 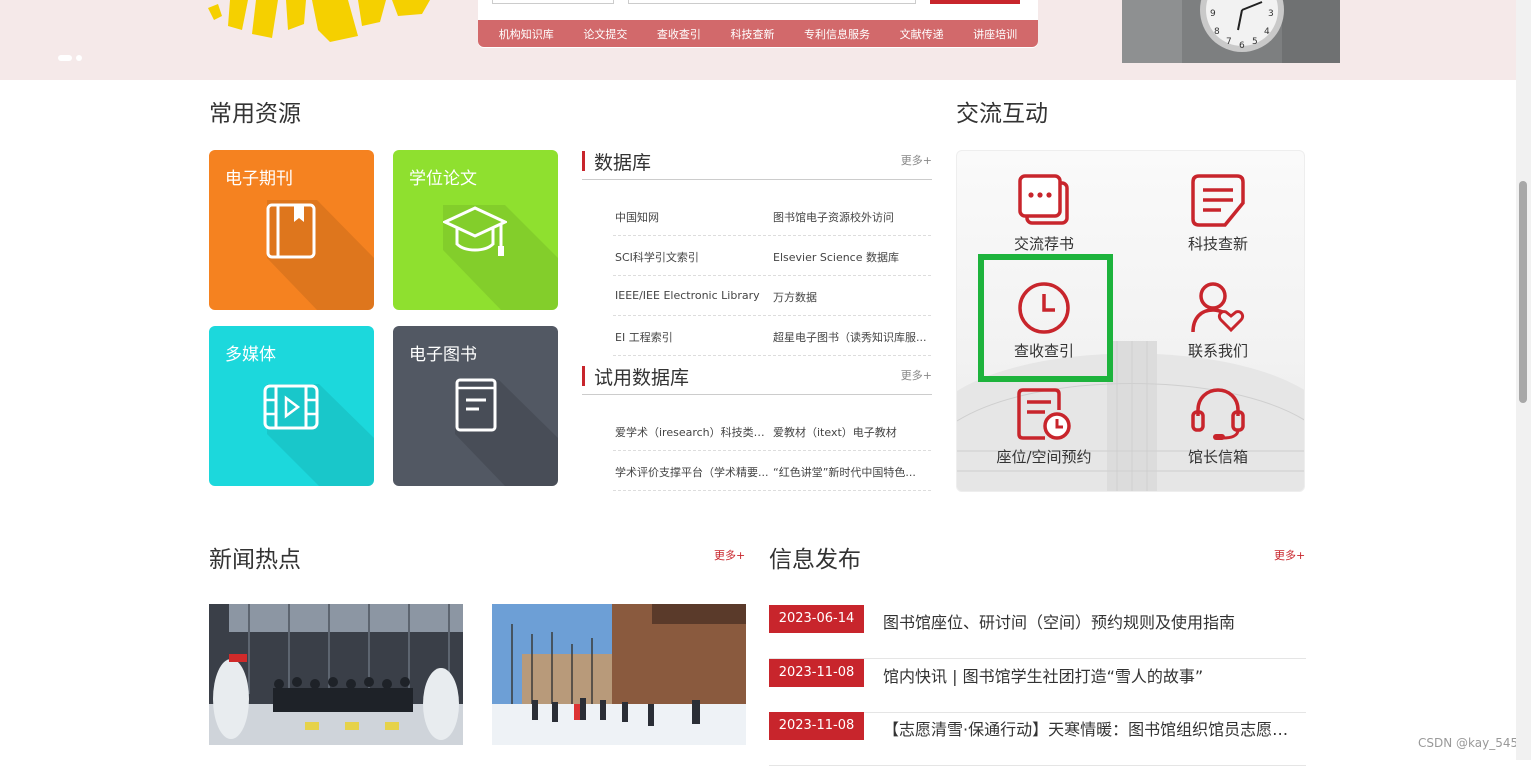 I want to click on book-icon, so click(x=291, y=231).